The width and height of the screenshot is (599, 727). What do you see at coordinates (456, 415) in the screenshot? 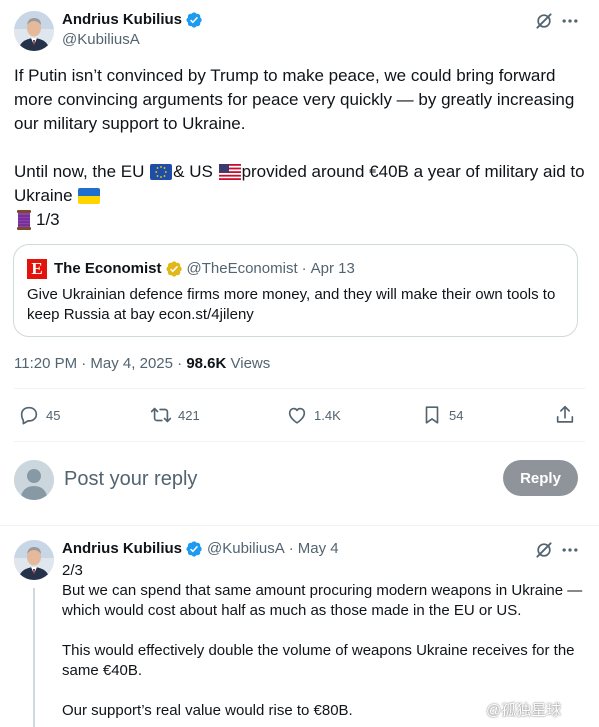
I see `bookmark-count: 54` at bounding box center [456, 415].